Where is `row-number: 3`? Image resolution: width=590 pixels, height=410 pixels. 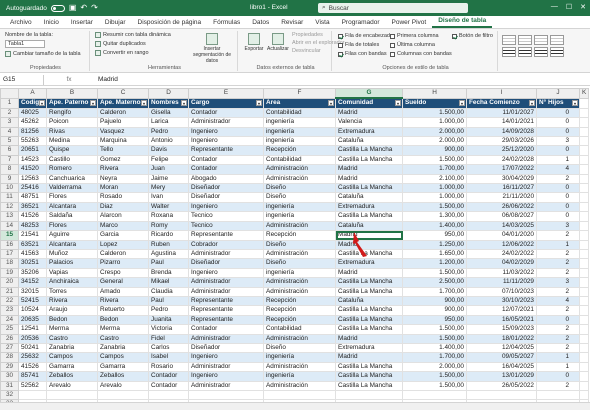 row-number: 3 is located at coordinates (9, 122).